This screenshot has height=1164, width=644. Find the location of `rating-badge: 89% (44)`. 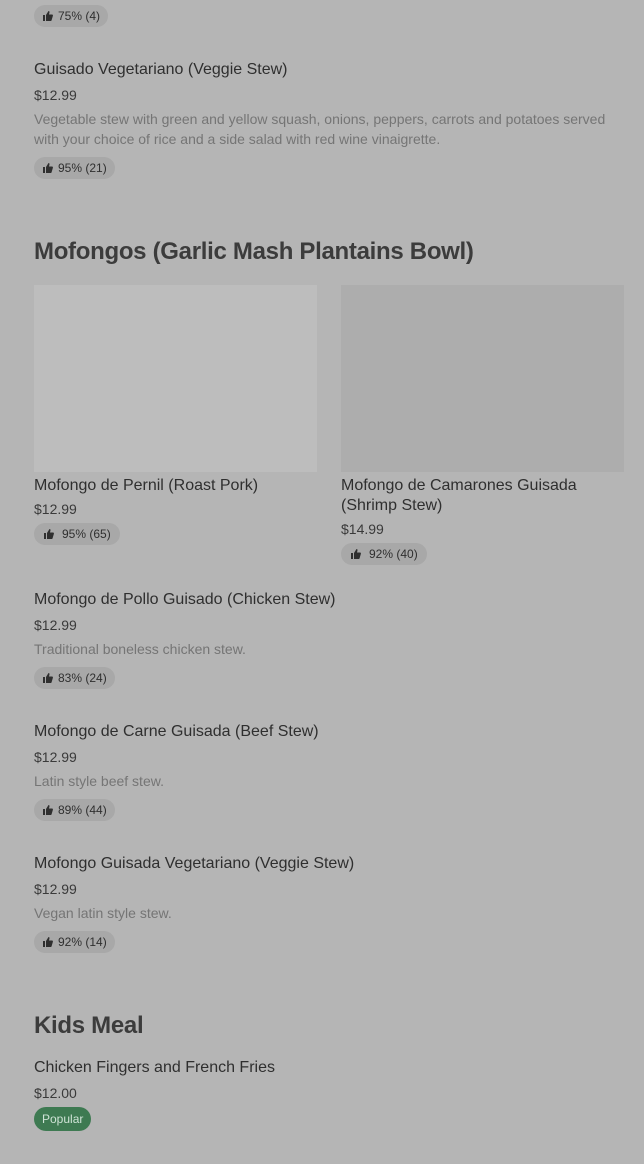

rating-badge: 89% (44) is located at coordinates (74, 810).